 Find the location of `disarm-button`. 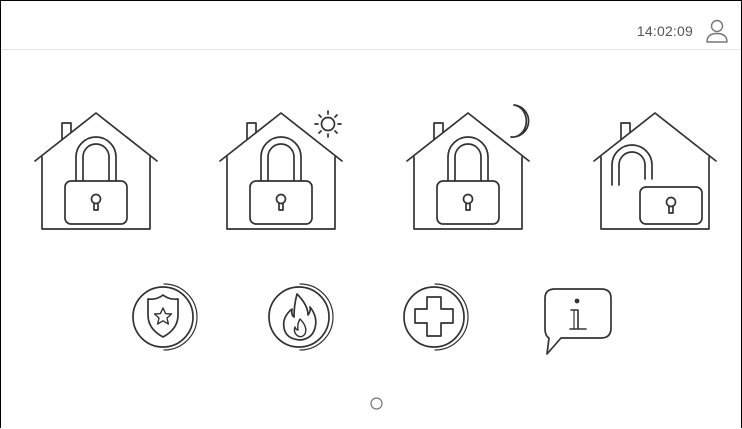

disarm-button is located at coordinates (655, 160).